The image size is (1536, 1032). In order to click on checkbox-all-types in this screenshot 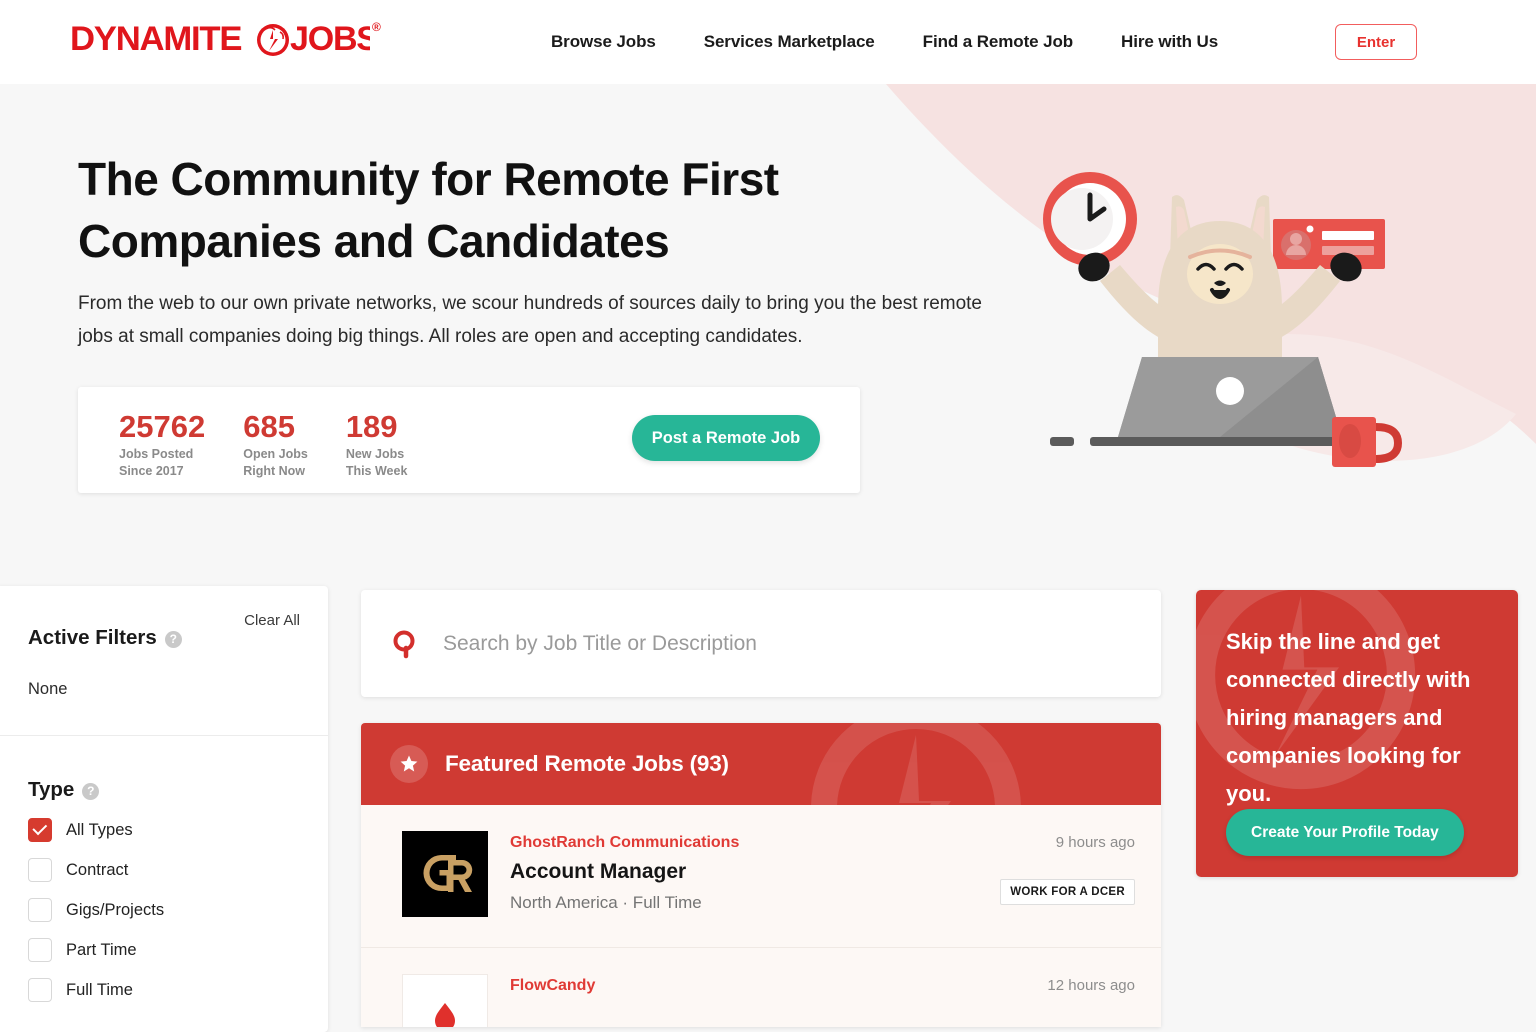, I will do `click(40, 830)`.